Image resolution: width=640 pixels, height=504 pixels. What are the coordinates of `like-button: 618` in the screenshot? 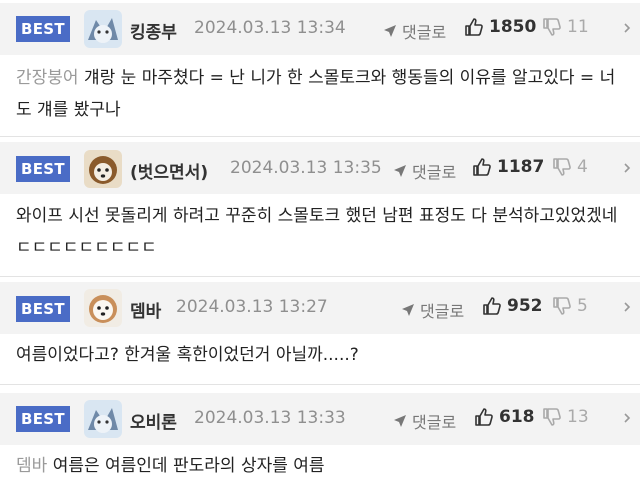 It's located at (504, 417).